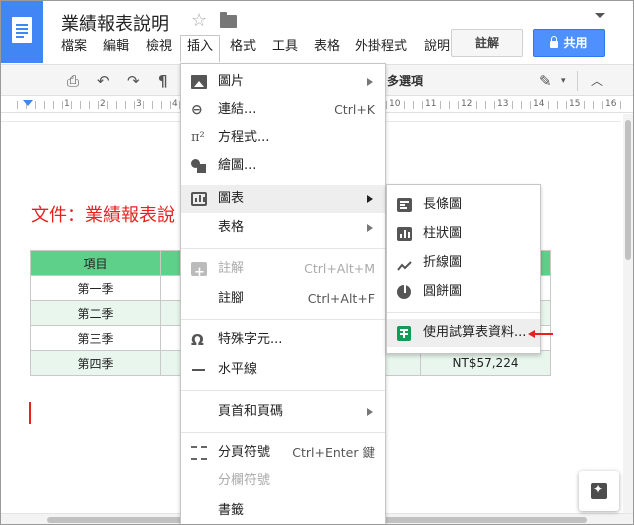  I want to click on pie-chart-icon, so click(404, 292).